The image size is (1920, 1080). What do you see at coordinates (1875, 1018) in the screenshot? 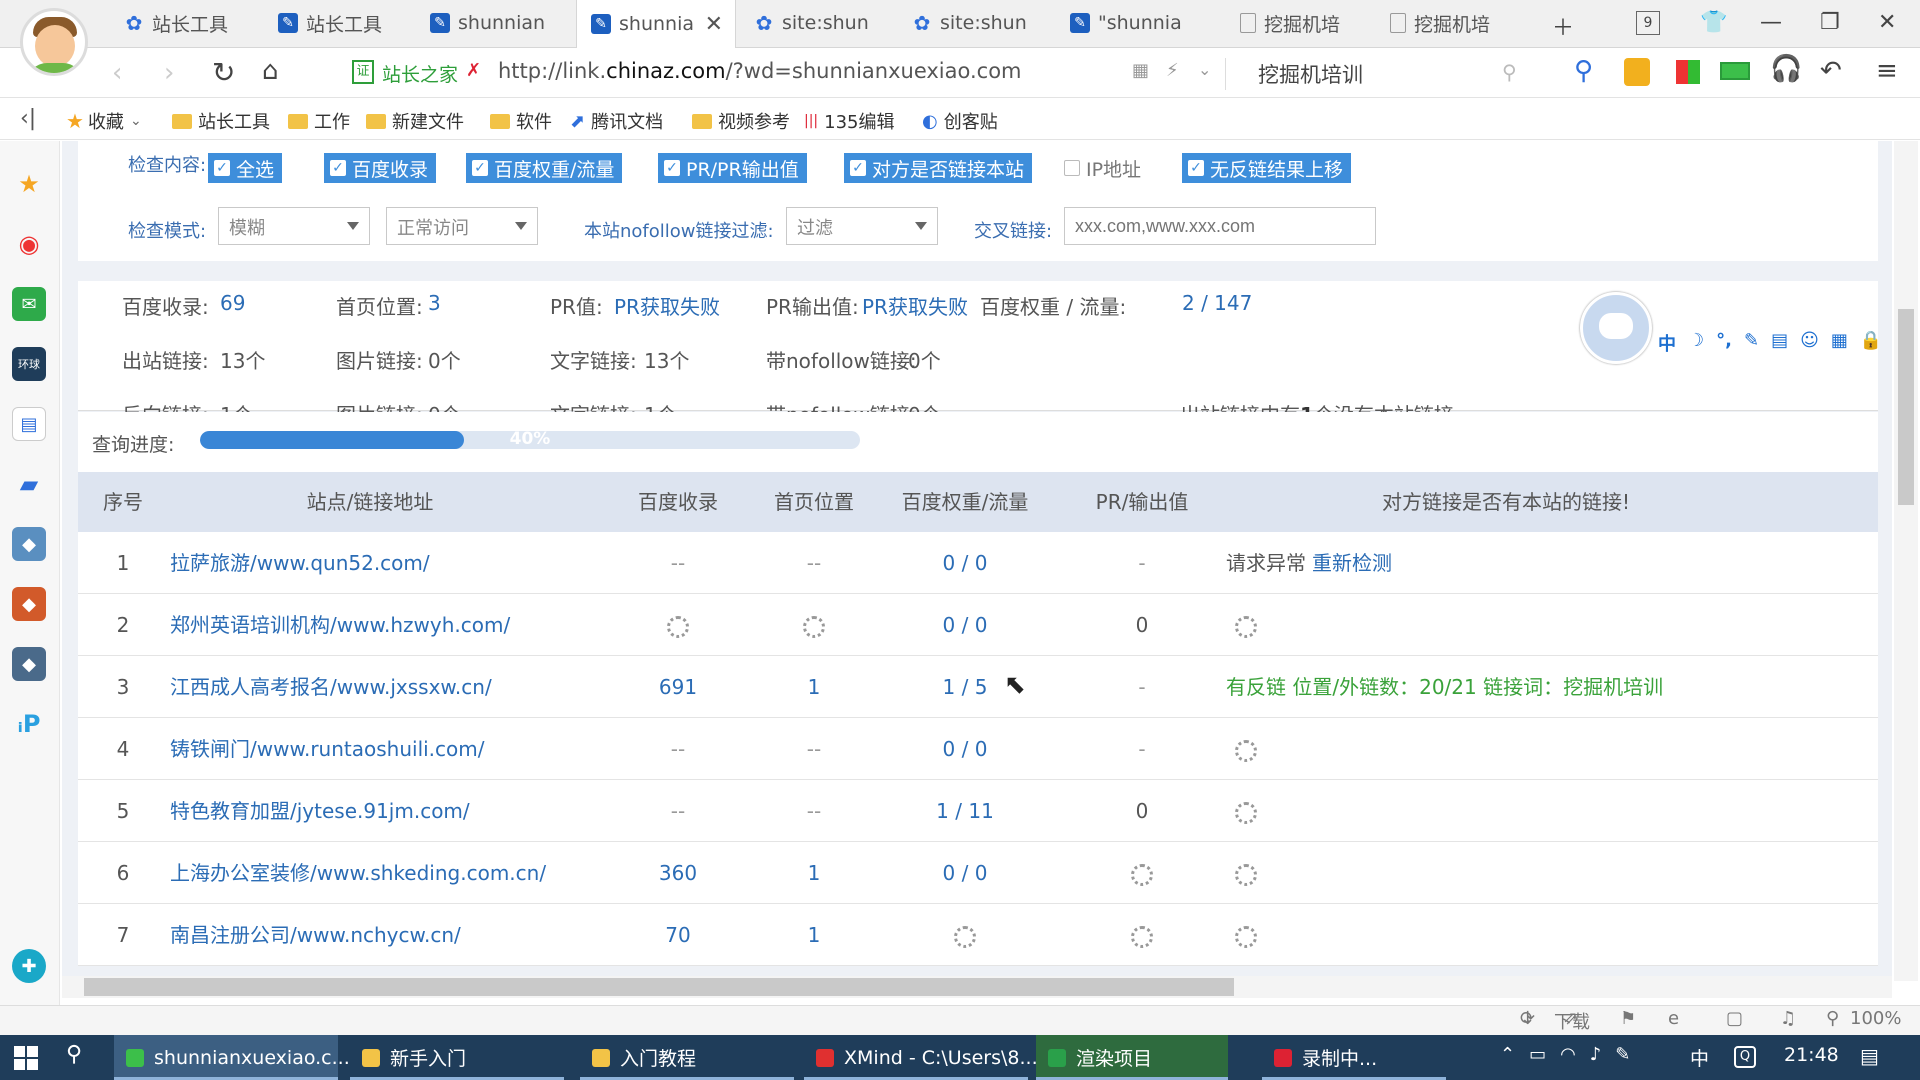
I see `zoom-level: 100%` at bounding box center [1875, 1018].